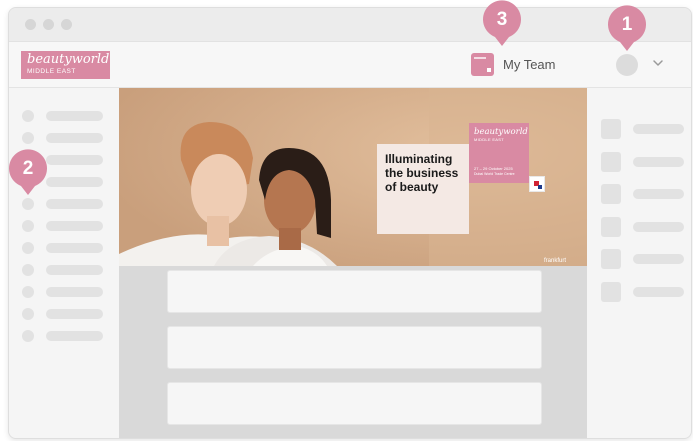 The height and width of the screenshot is (441, 693). Describe the element at coordinates (64, 263) in the screenshot. I see `left-sidebar` at that location.